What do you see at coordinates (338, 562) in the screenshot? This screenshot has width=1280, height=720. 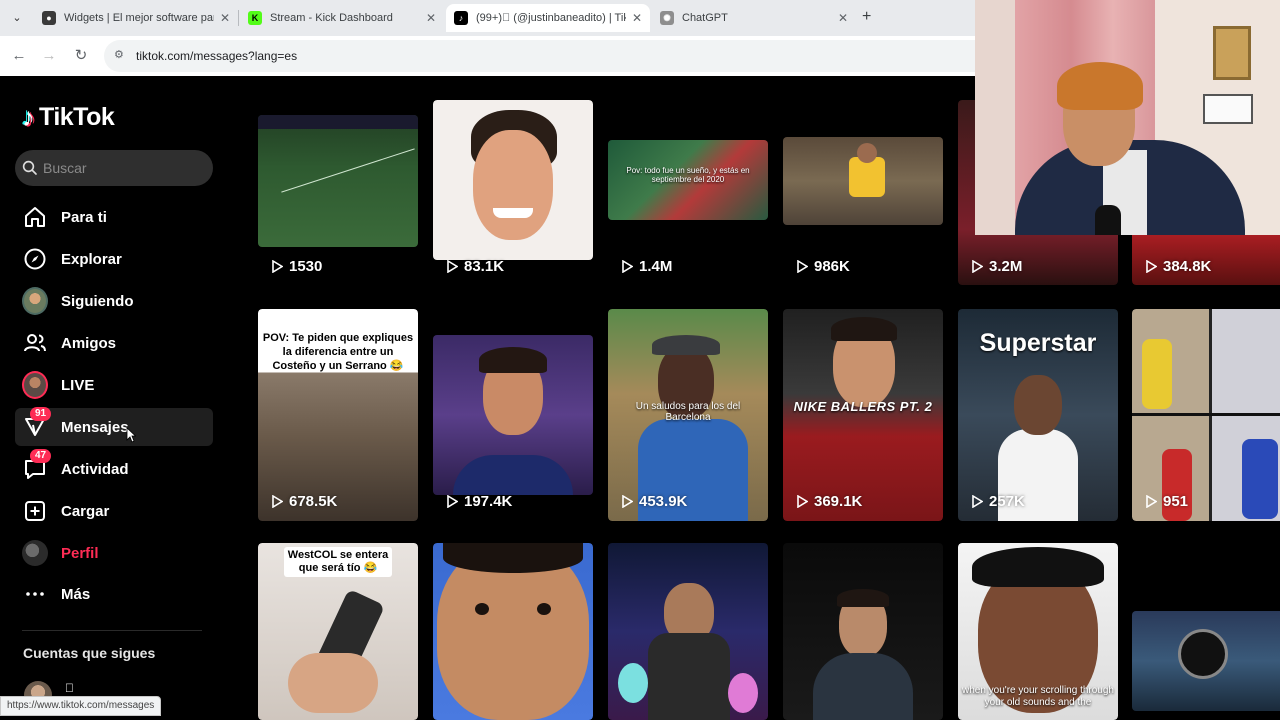 I see `video-caption: WestCOL se entera que será tío 😂` at bounding box center [338, 562].